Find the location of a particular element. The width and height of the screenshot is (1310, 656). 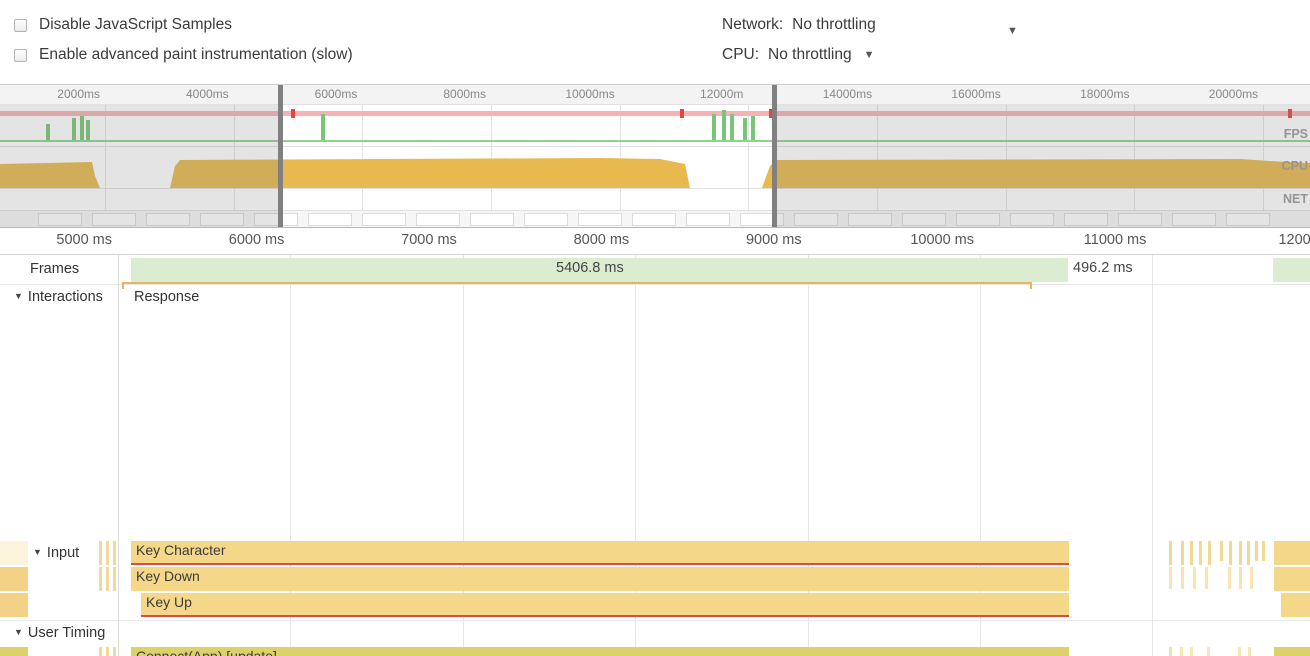

overview-dim-right is located at coordinates (1043, 166).